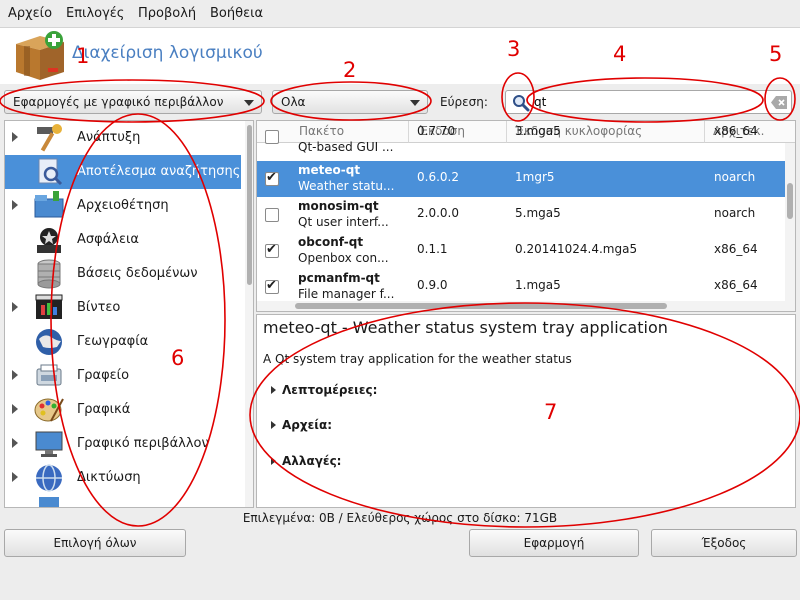 This screenshot has height=600, width=800. I want to click on menu-view: Προβολή, so click(167, 13).